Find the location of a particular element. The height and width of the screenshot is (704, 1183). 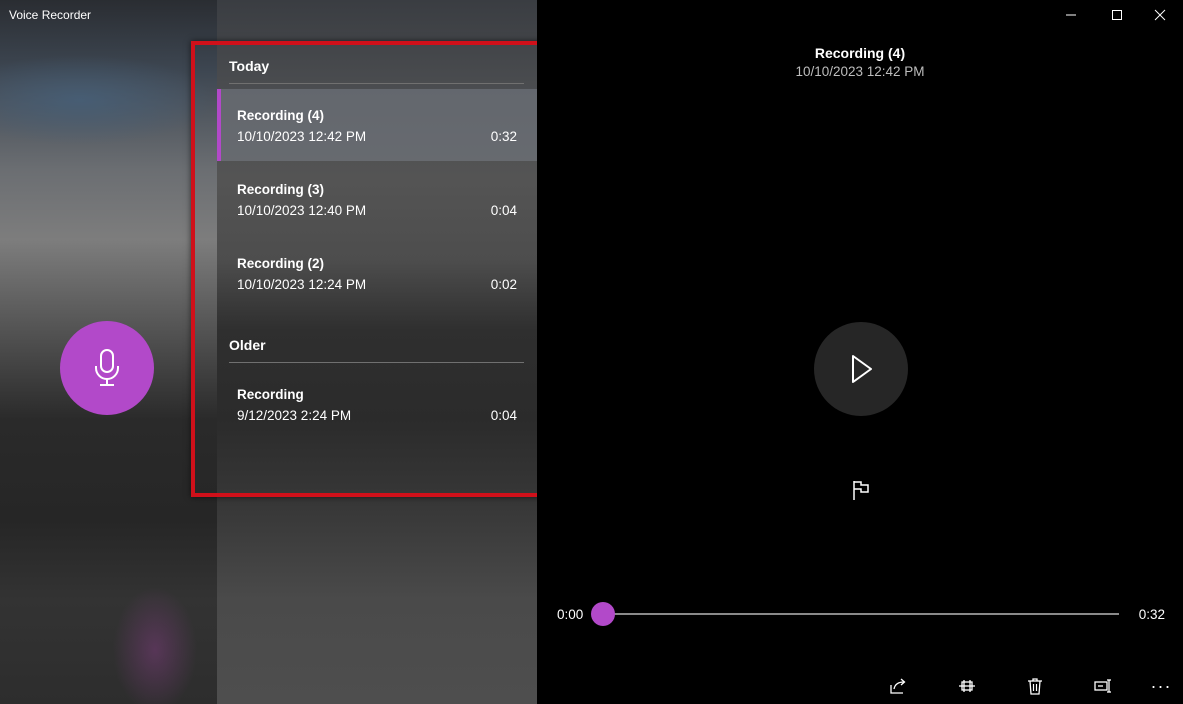

recording-name: Recording is located at coordinates (270, 394).